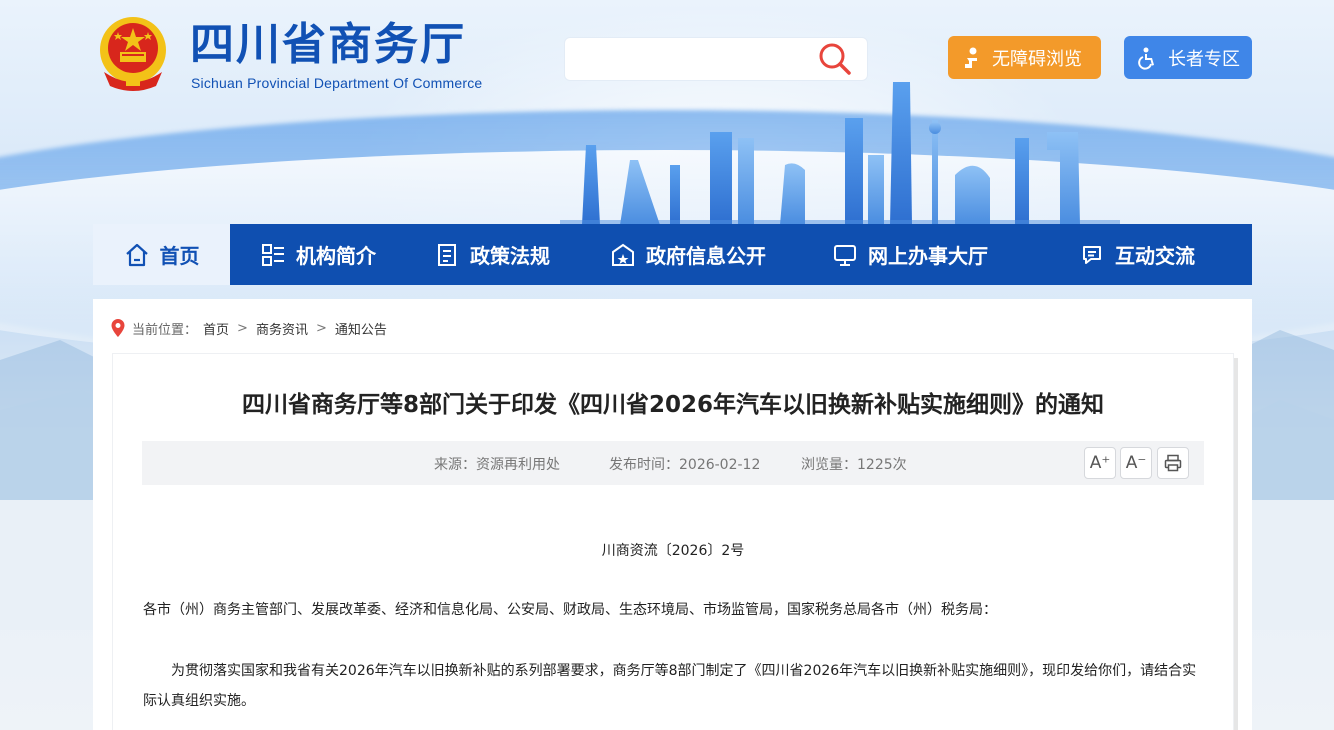 The image size is (1334, 730). I want to click on wheelchair-icon, so click(1146, 58).